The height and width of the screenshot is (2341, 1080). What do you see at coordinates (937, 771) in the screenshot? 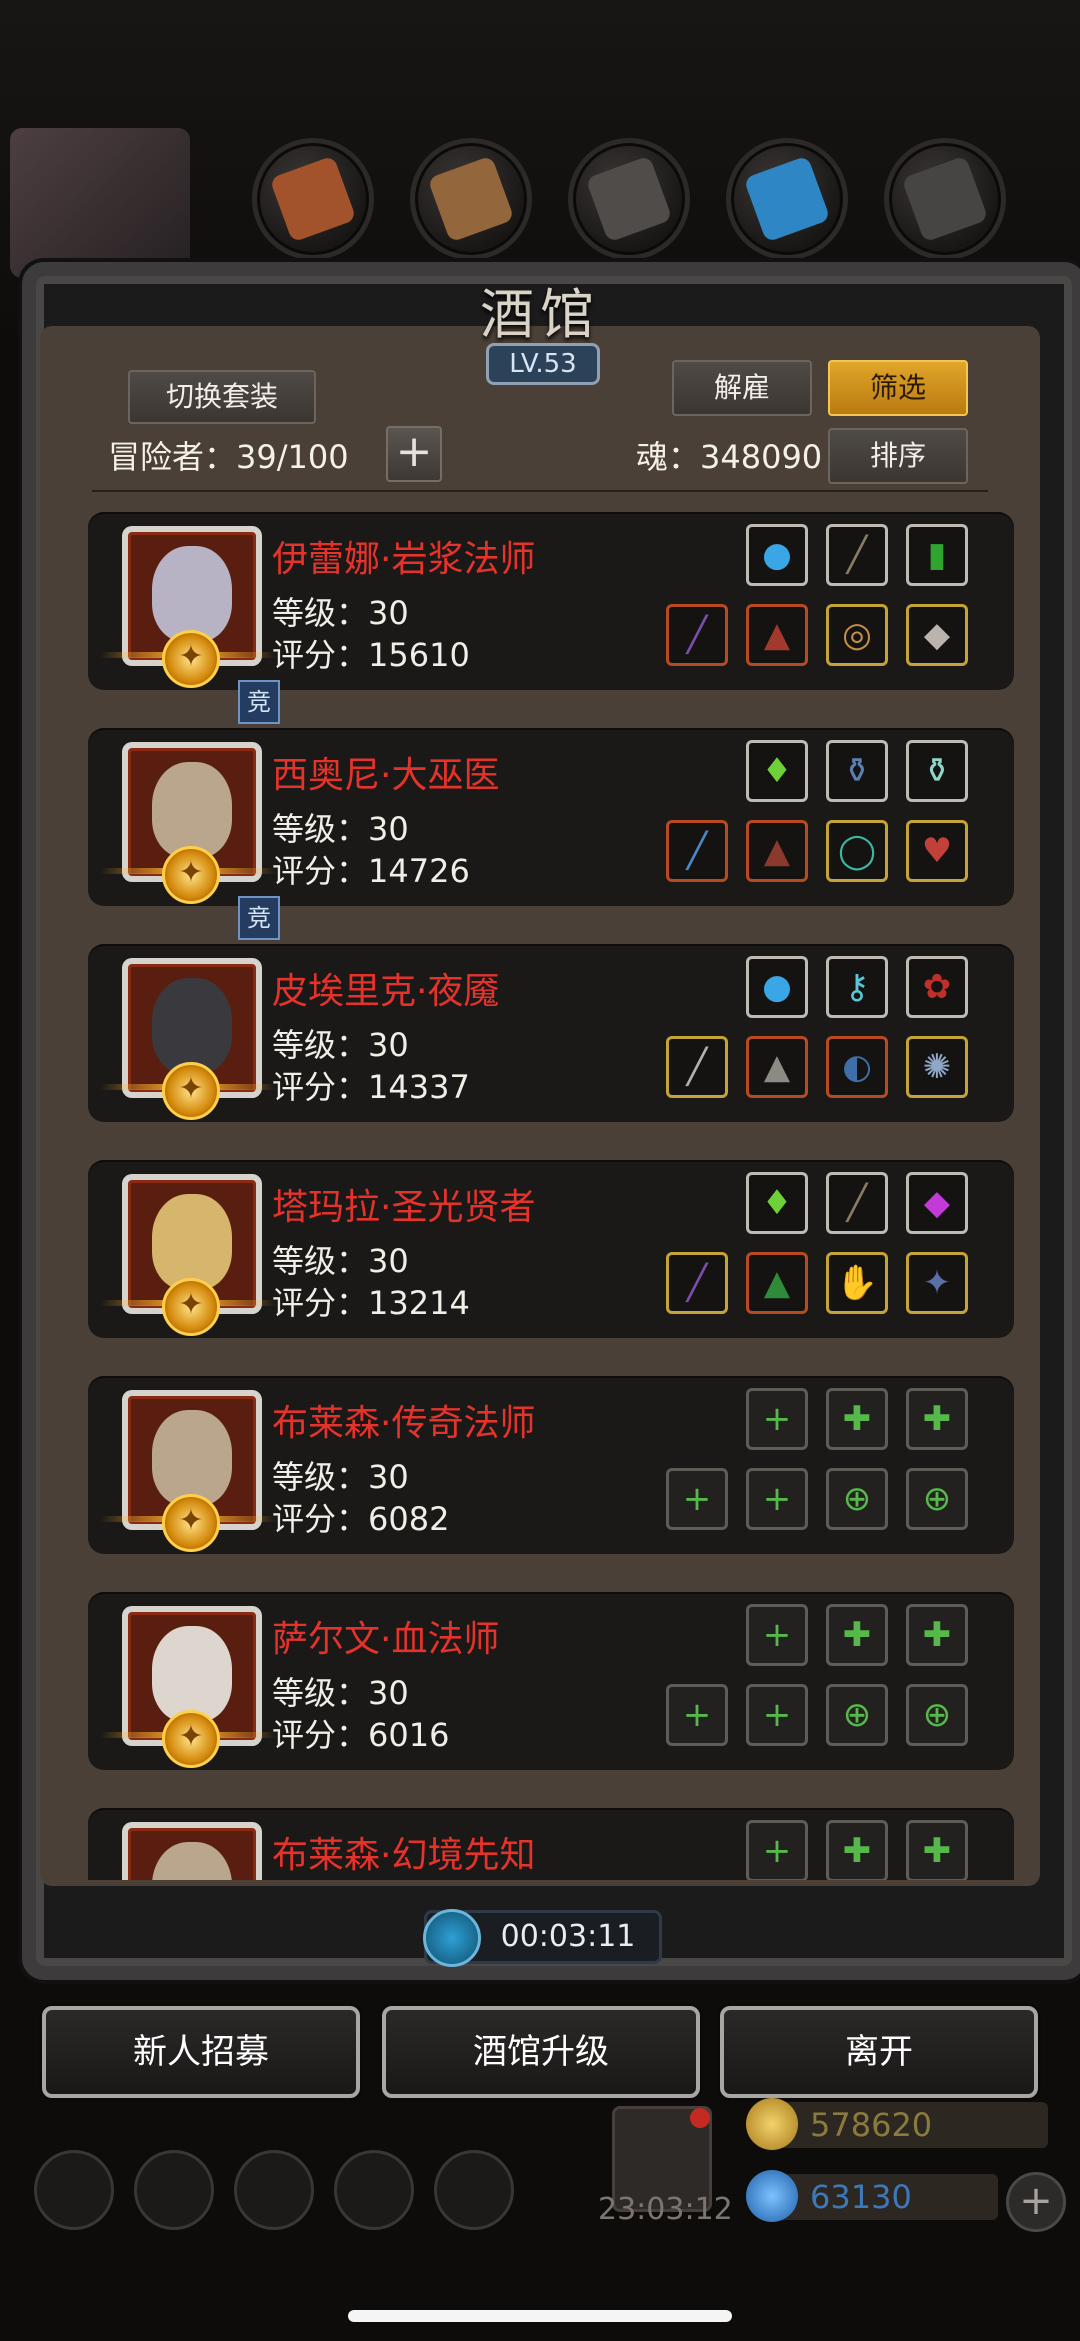
I see `bottle-item-icon: ⚱` at bounding box center [937, 771].